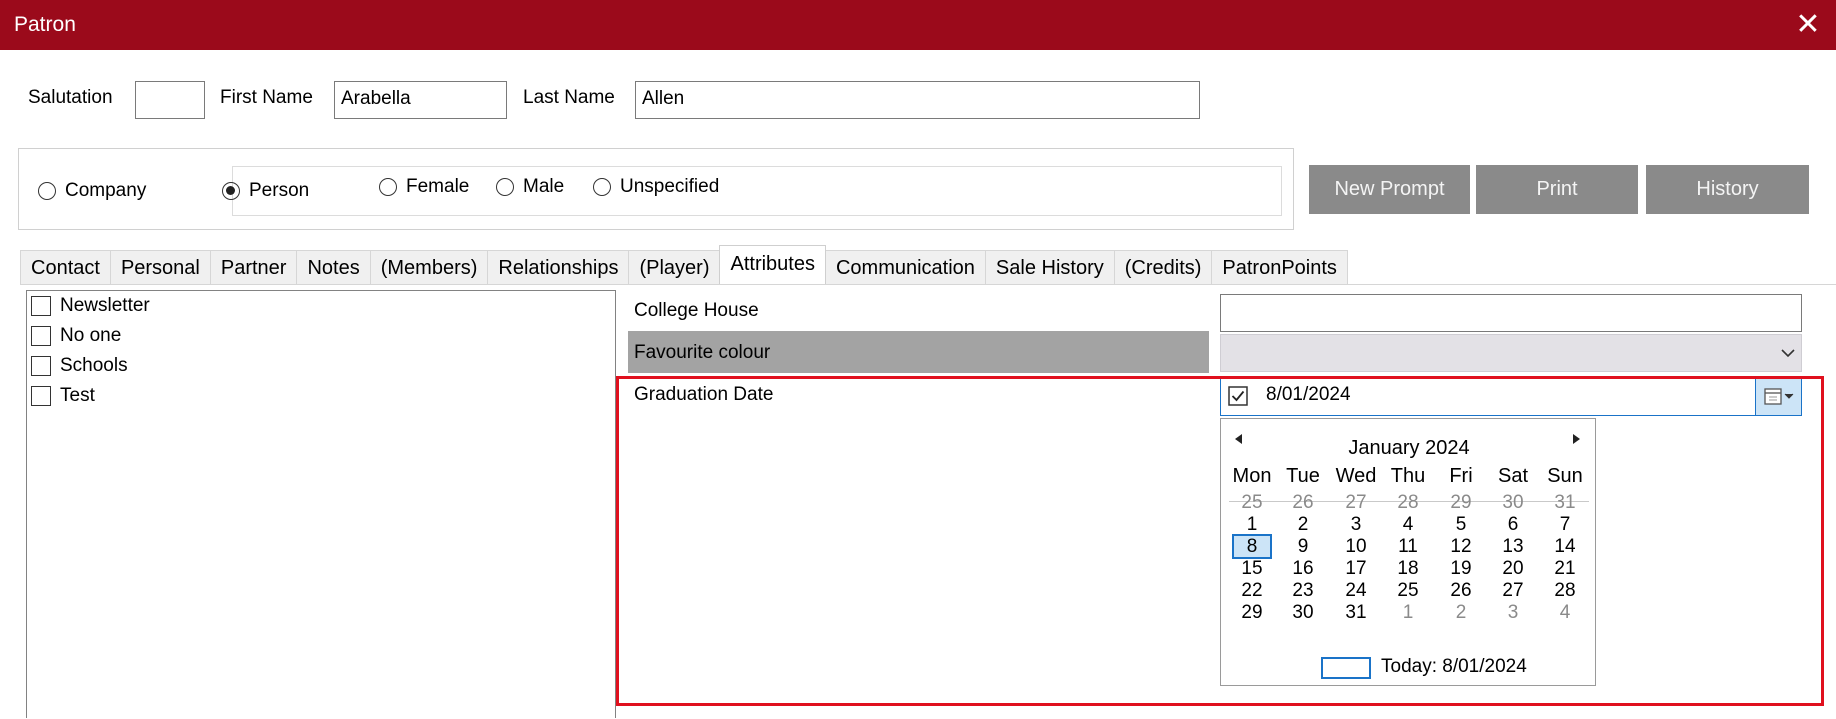 The width and height of the screenshot is (1836, 719). What do you see at coordinates (1557, 189) in the screenshot?
I see `print-button: Print` at bounding box center [1557, 189].